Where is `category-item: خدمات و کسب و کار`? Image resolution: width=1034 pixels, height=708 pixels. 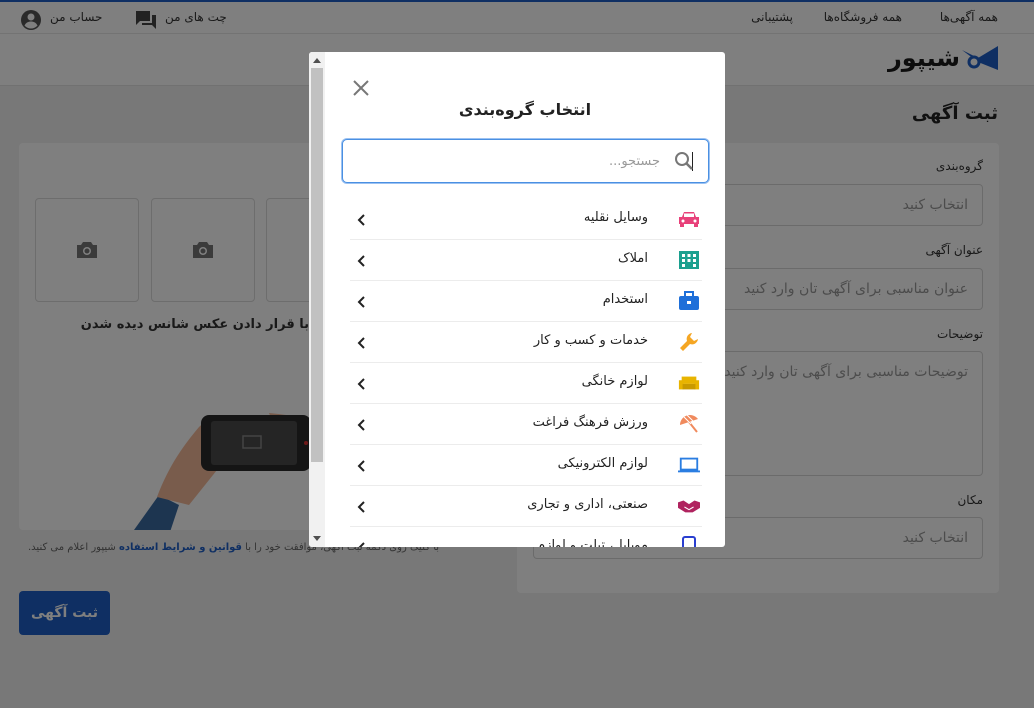 category-item: خدمات و کسب و کار is located at coordinates (526, 342).